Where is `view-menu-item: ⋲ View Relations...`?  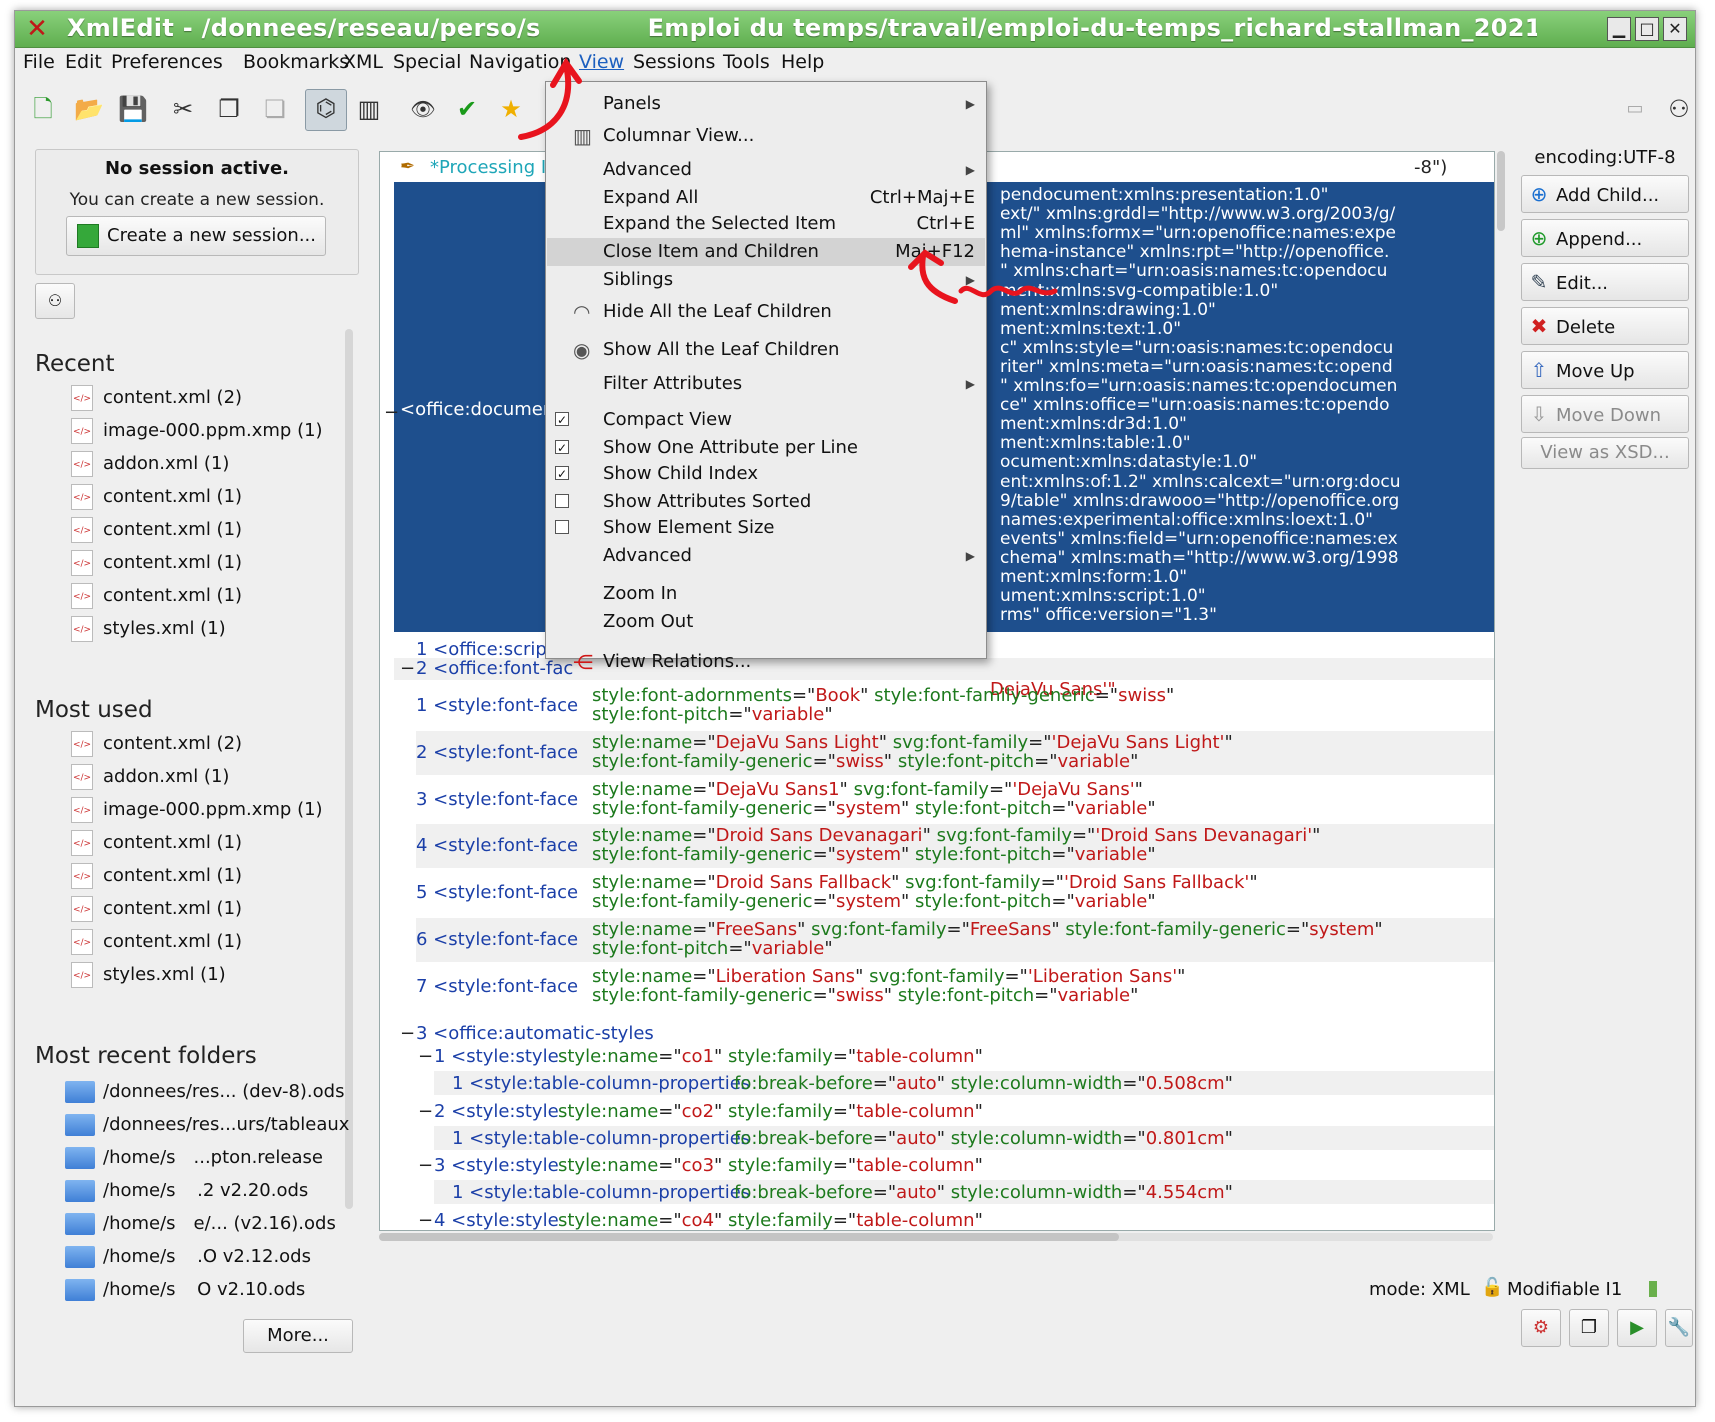
view-menu-item: ⋲ View Relations... is located at coordinates (766, 662).